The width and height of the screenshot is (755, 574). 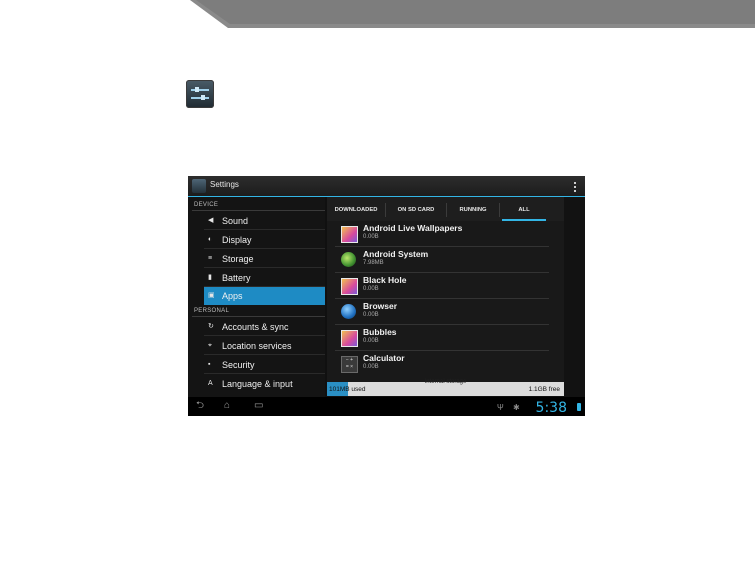 What do you see at coordinates (206, 205) in the screenshot?
I see `section-header-device: DEVICE` at bounding box center [206, 205].